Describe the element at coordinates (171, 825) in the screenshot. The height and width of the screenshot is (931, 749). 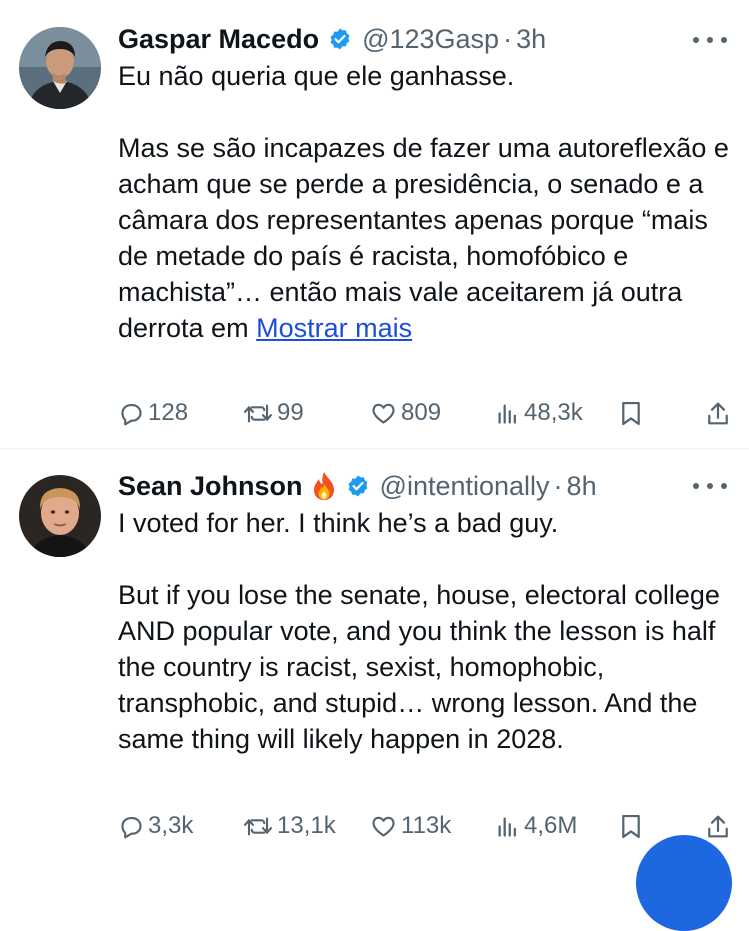
I see `reply-count: 3,3k` at that location.